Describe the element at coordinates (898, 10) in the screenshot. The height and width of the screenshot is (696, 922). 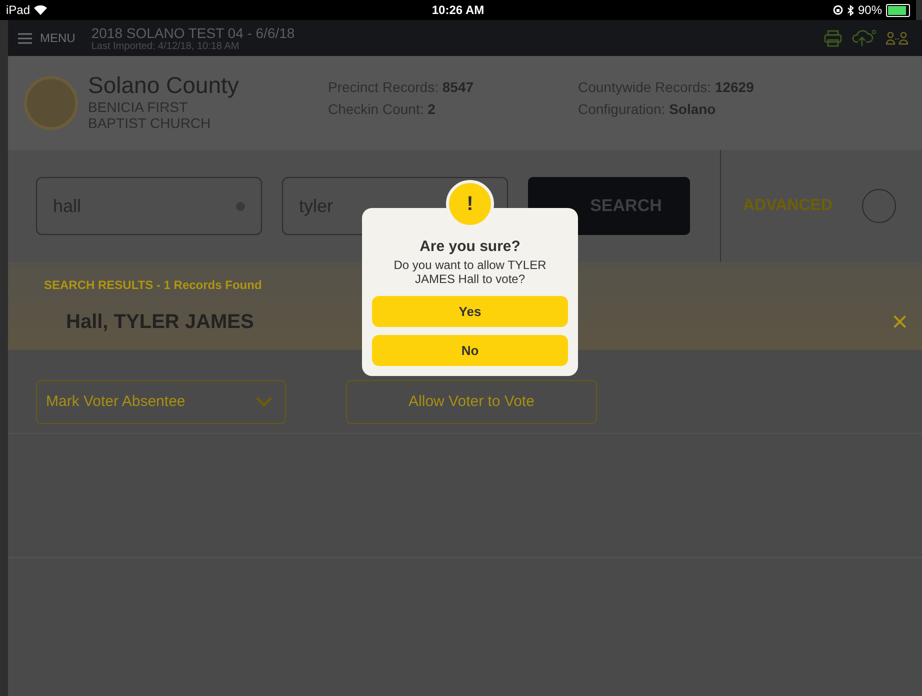
I see `battery-icon` at that location.